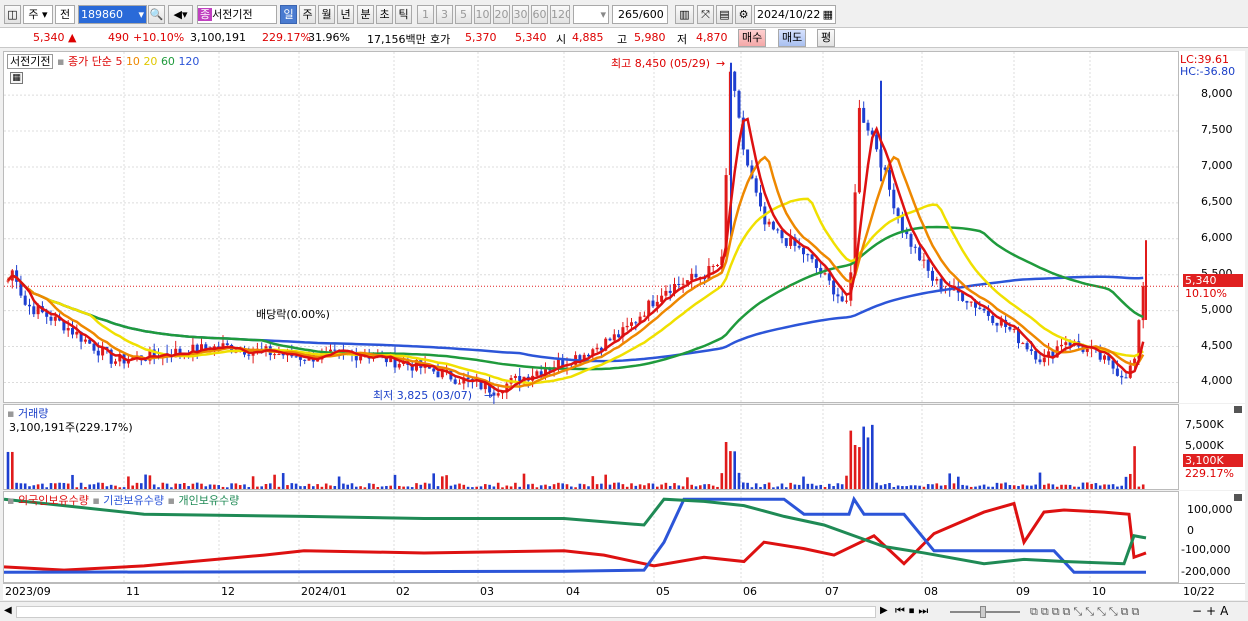 This screenshot has height=621, width=1248. I want to click on chart-tools-icons: ⧉⧉⧉⧉⤡⤡⤡⤡⧉⧉, so click(1086, 612).